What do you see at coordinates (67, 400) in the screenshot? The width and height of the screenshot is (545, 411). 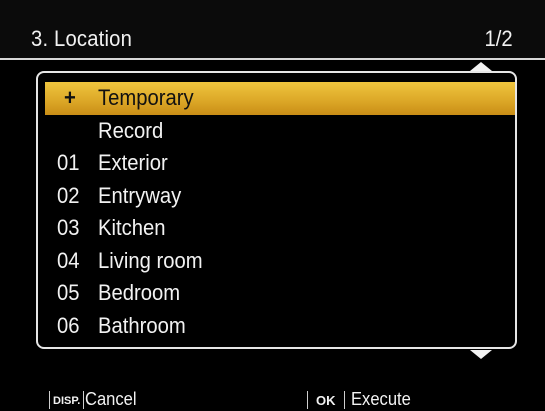 I see `disp-key-icon: DISP.` at bounding box center [67, 400].